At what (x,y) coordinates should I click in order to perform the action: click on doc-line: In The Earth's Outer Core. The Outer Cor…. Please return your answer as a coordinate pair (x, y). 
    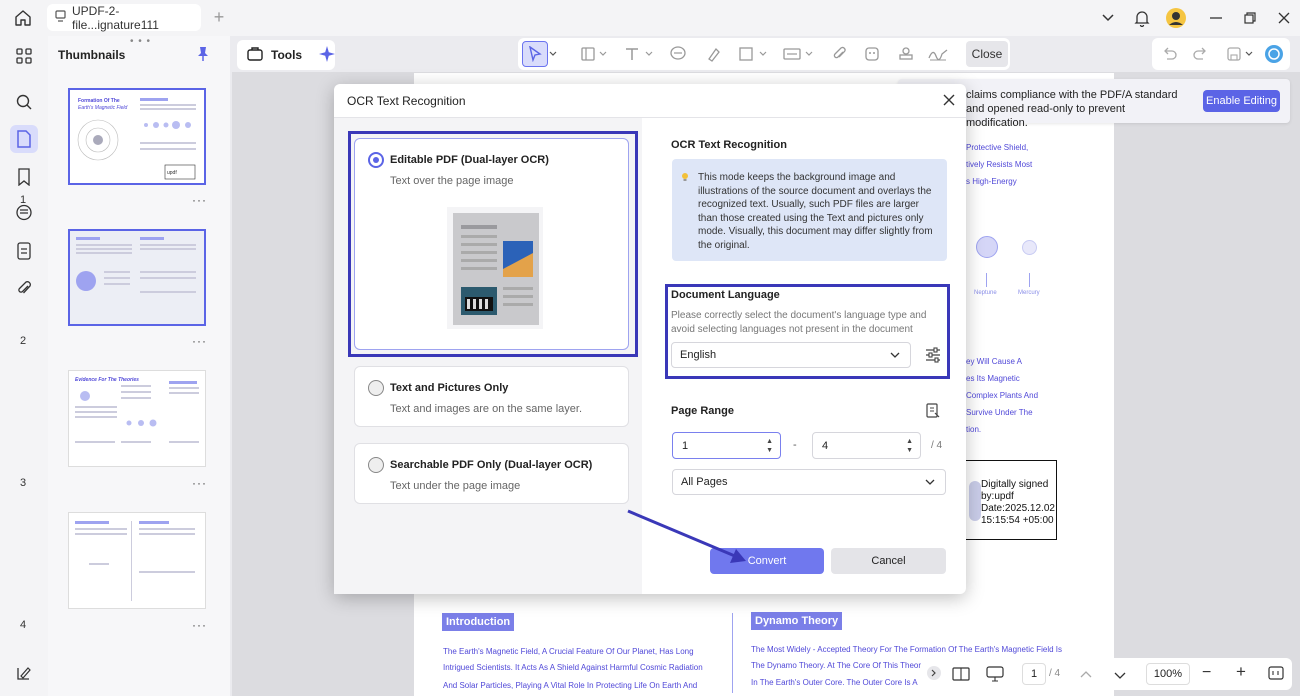
    Looking at the image, I should click on (834, 682).